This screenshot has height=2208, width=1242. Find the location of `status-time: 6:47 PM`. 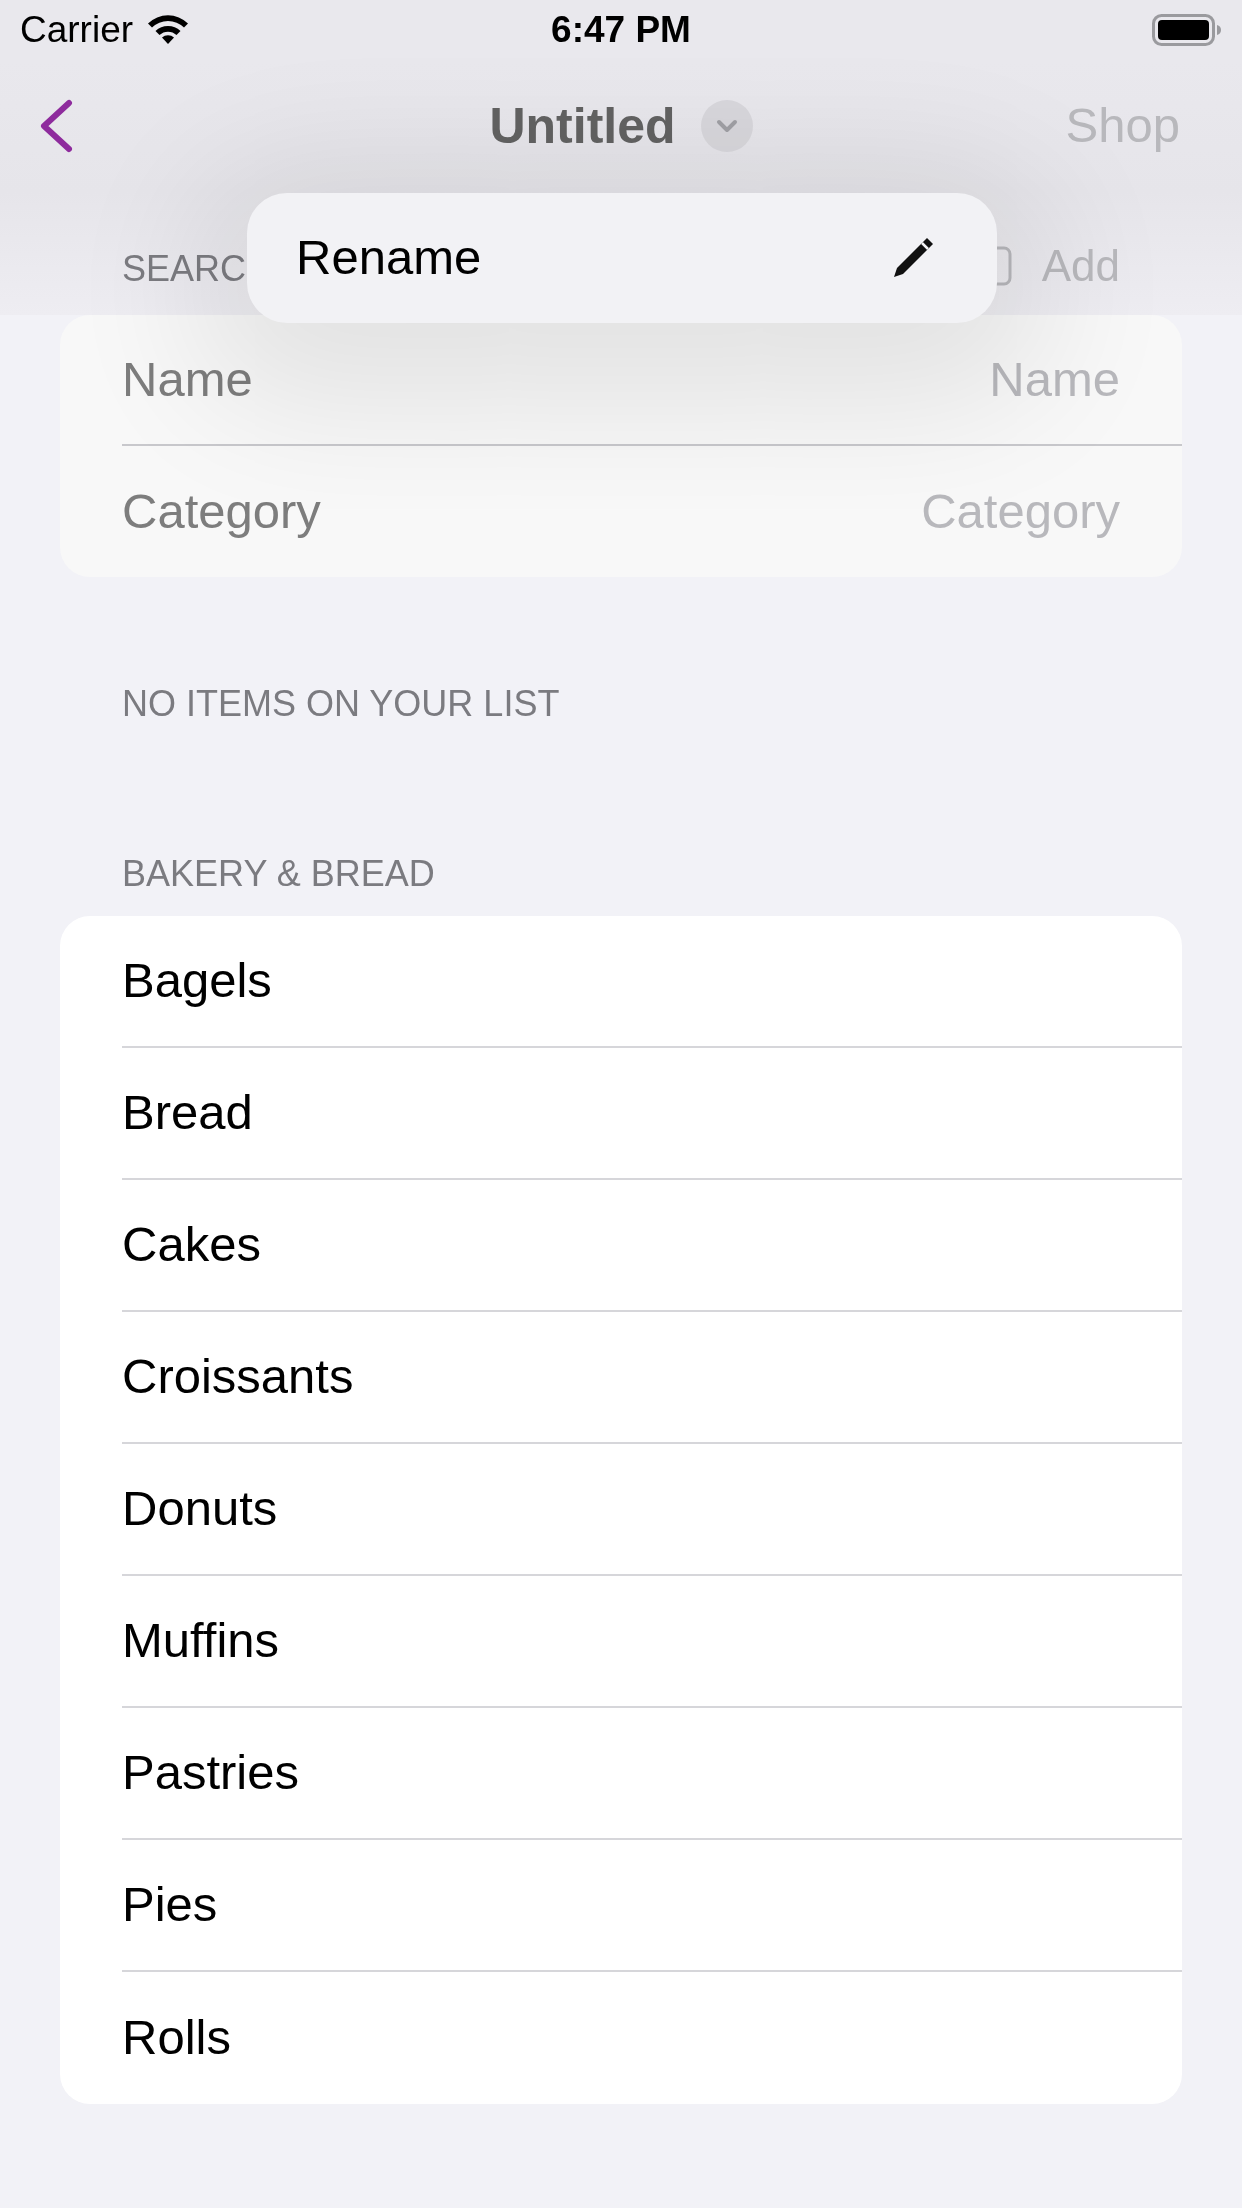

status-time: 6:47 PM is located at coordinates (621, 30).